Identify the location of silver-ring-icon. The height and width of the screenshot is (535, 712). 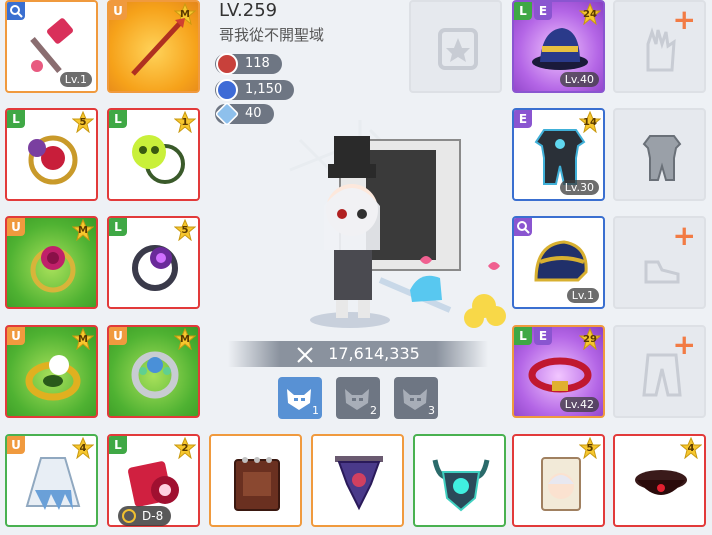
(155, 375).